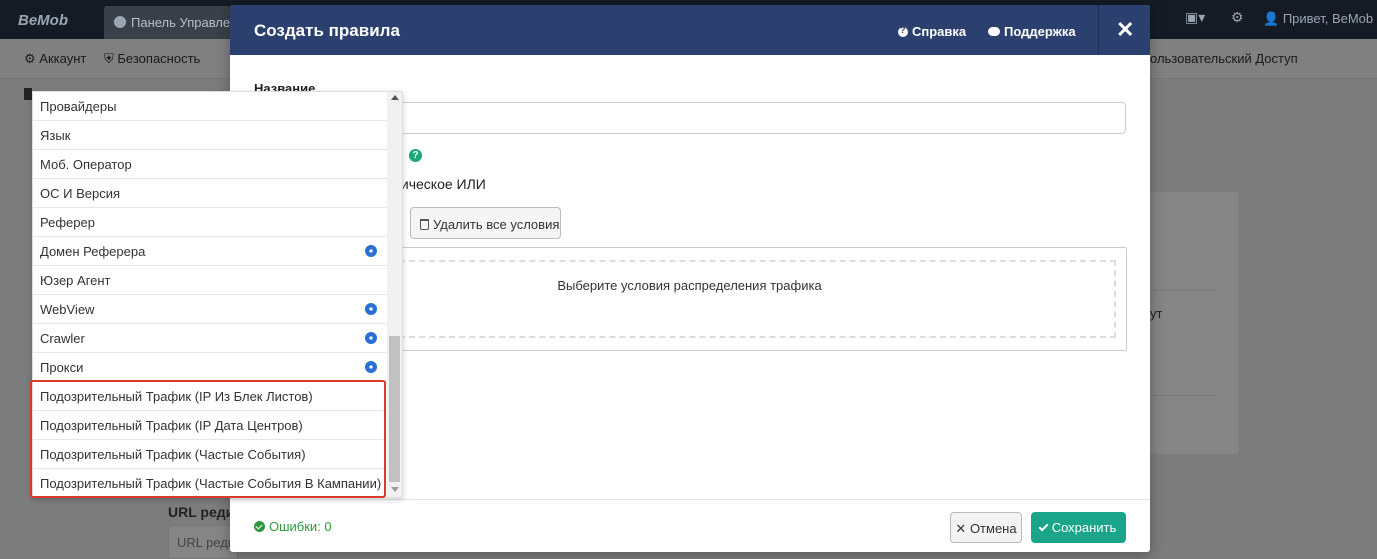  Describe the element at coordinates (55, 135) in the screenshot. I see `dropdown-item-label: Язык` at that location.